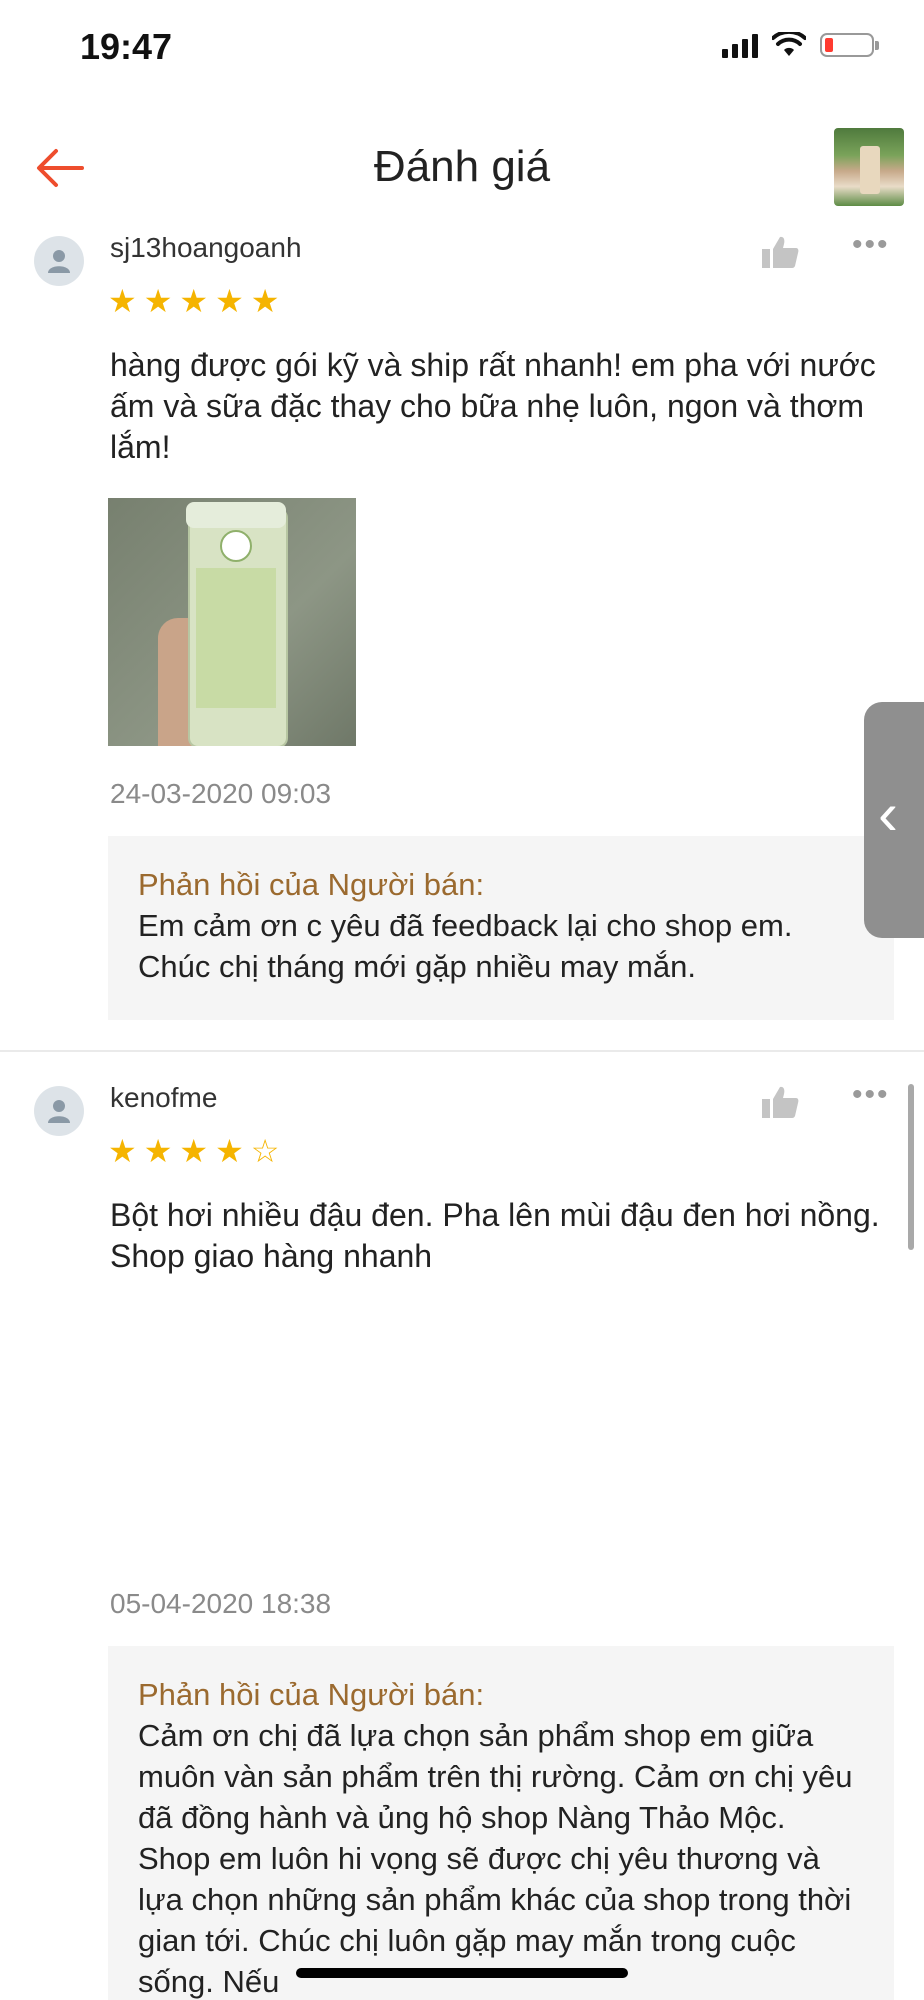 This screenshot has height=2000, width=924. I want to click on side-drawer-handle: ‹, so click(894, 820).